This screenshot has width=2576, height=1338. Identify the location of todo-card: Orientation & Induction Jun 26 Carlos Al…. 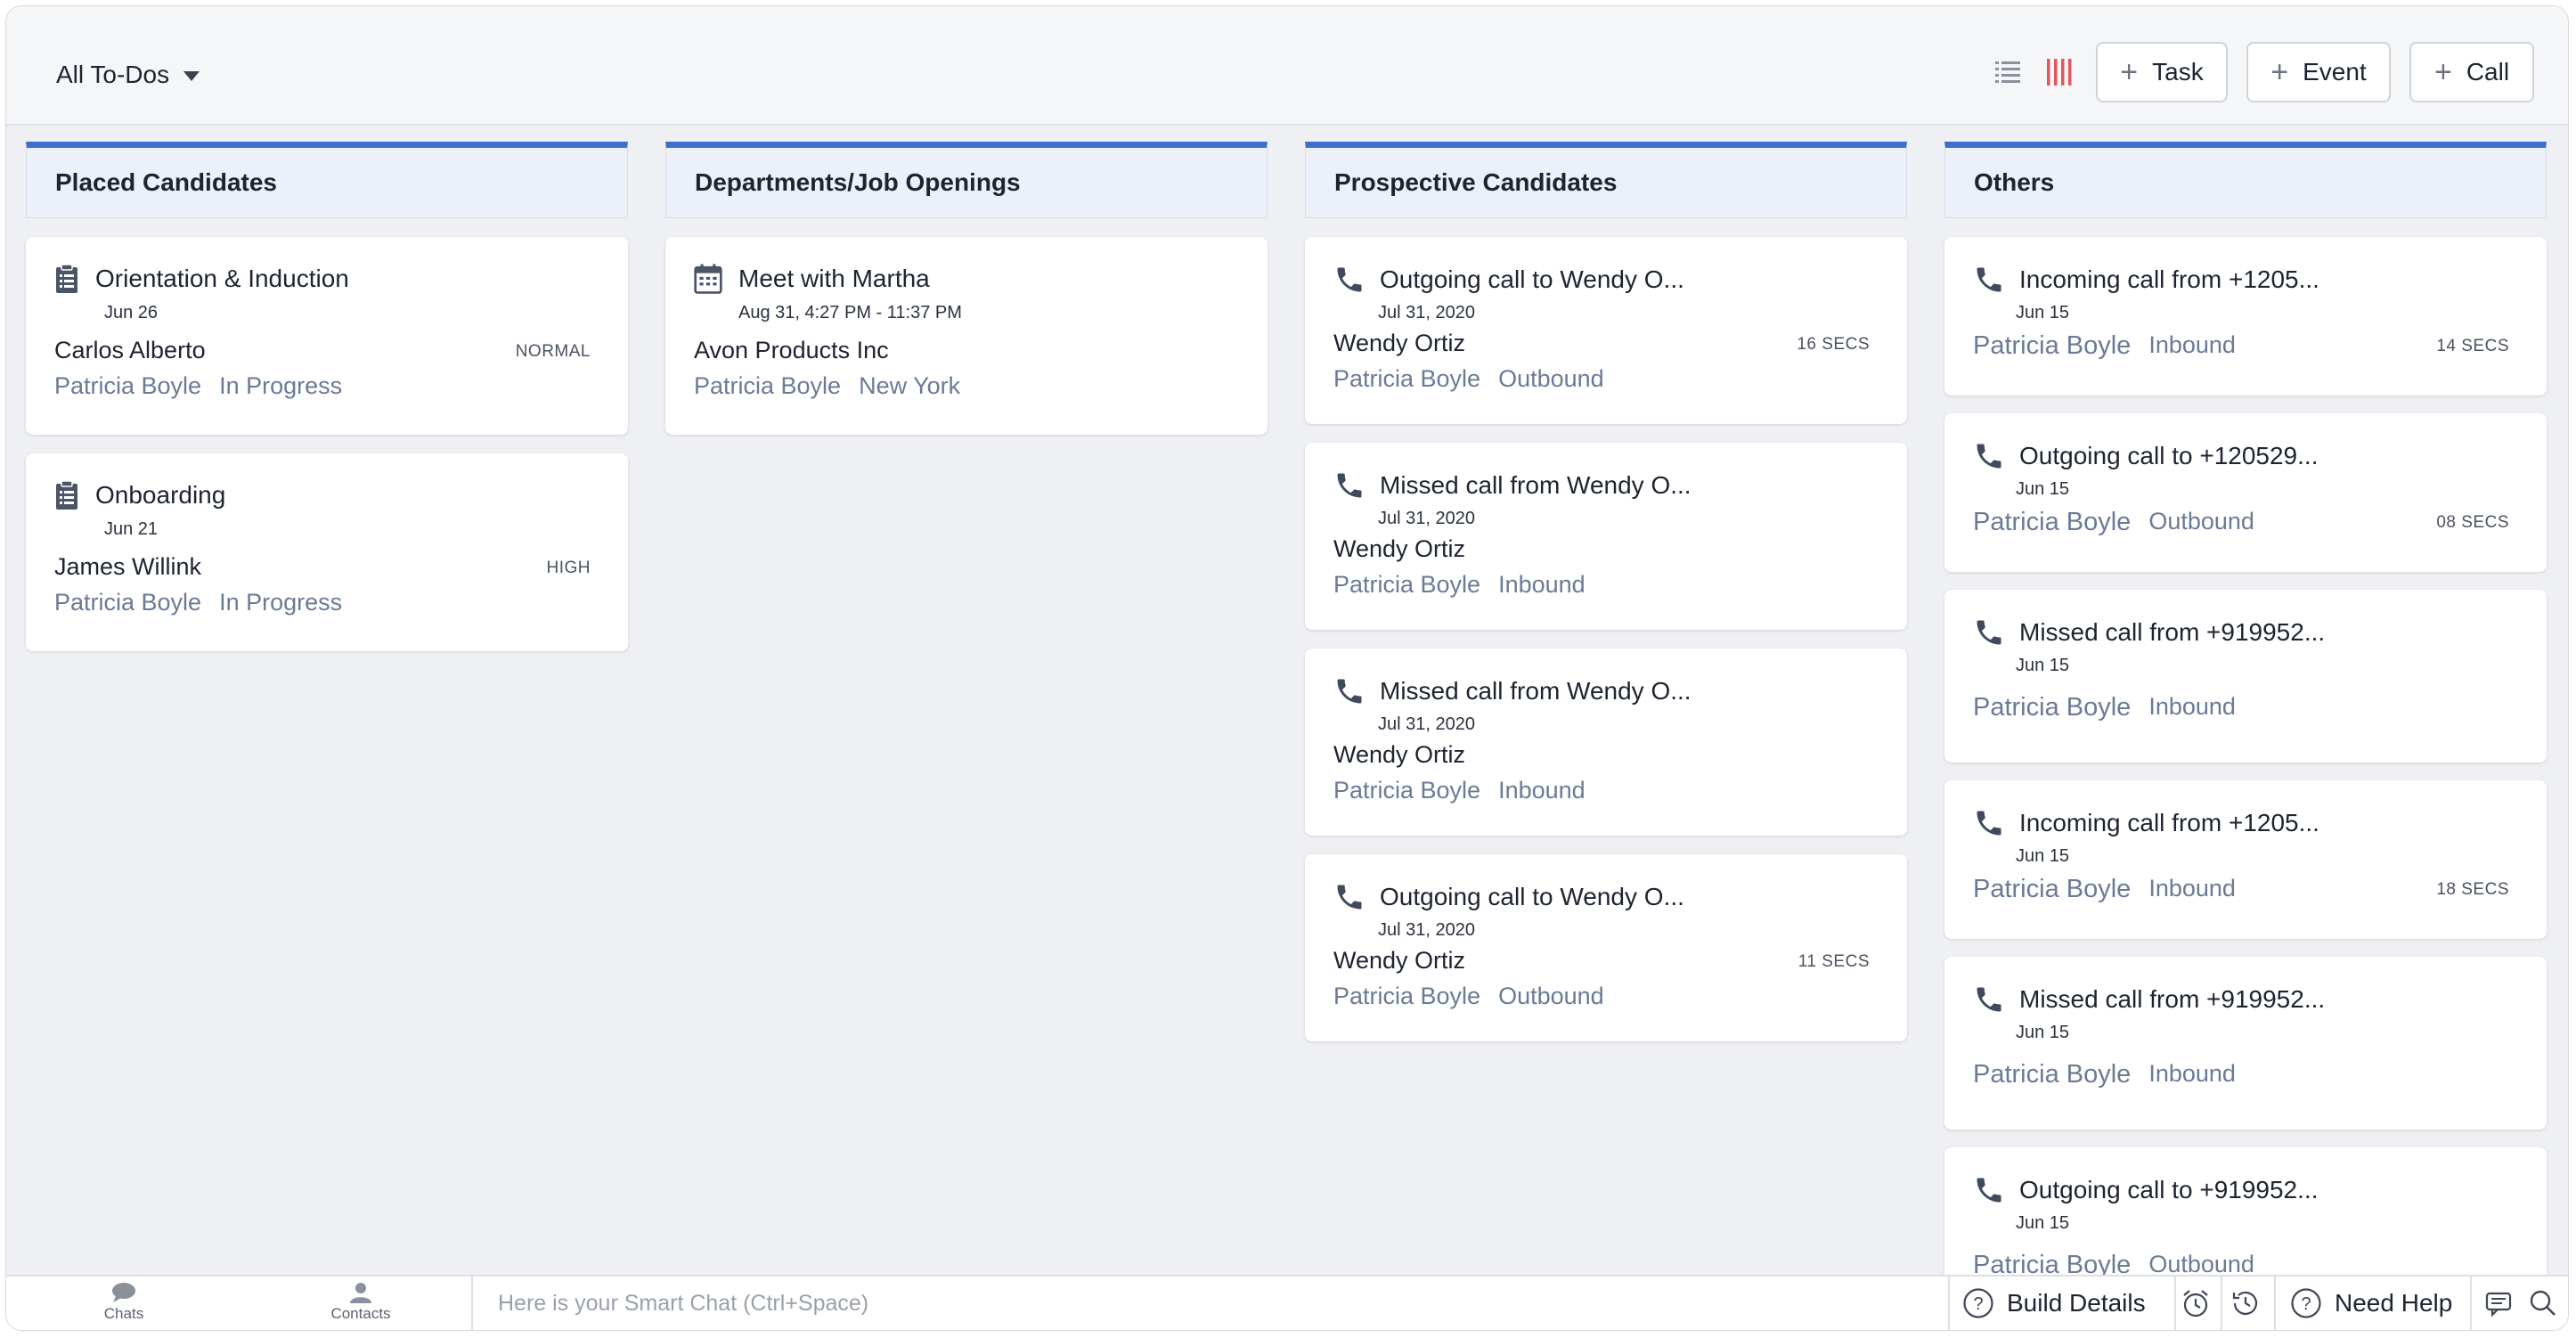
(327, 336).